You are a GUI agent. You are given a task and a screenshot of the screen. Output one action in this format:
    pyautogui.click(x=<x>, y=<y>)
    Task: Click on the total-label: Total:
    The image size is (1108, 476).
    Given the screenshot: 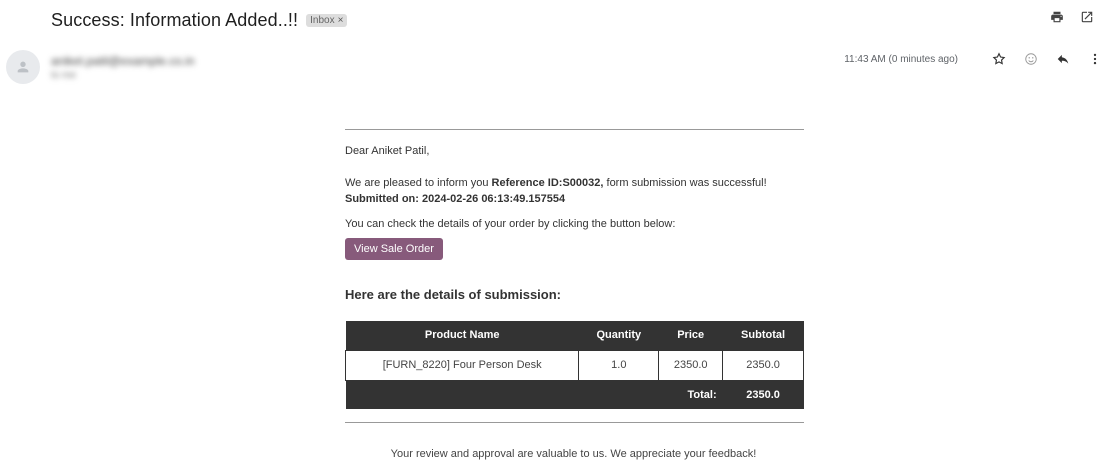 What is the action you would take?
    pyautogui.click(x=534, y=394)
    